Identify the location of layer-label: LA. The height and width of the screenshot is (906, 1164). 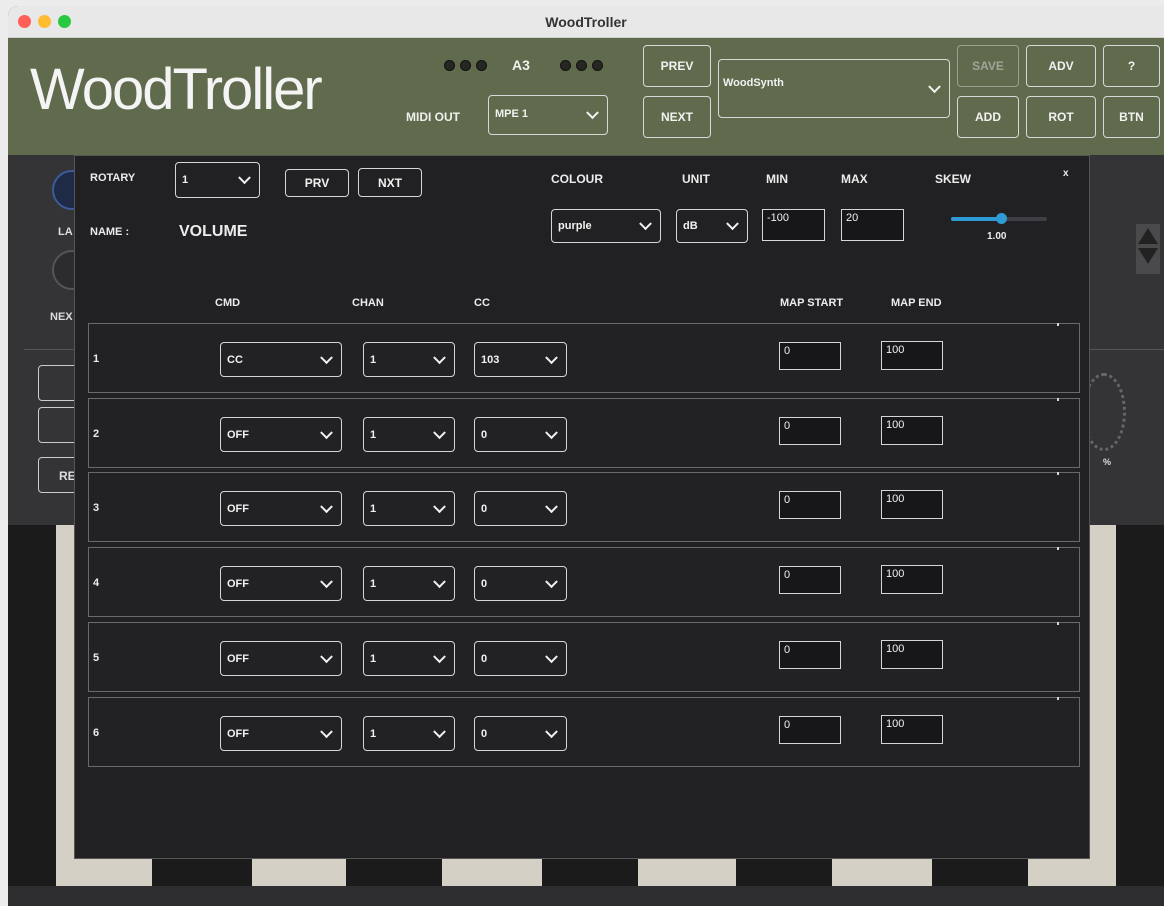
(65, 232).